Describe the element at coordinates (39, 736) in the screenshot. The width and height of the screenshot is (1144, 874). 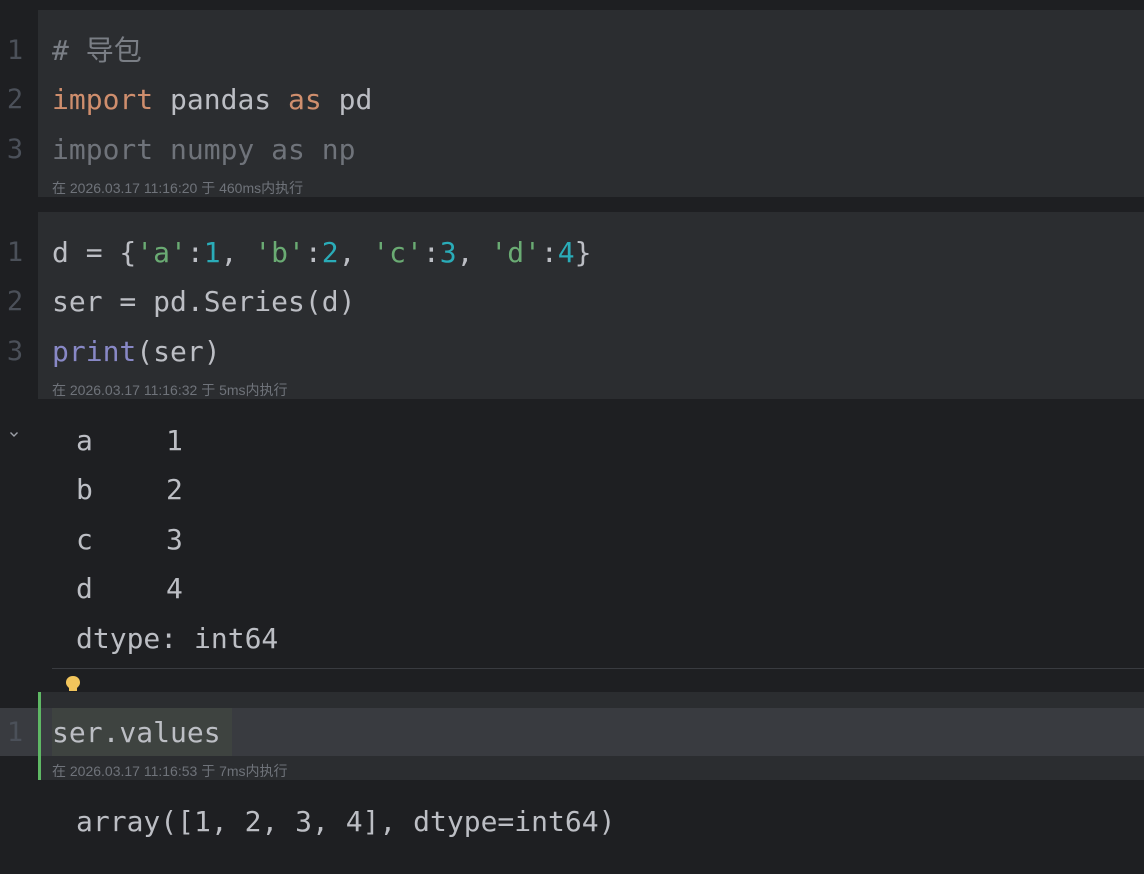
I see `active-cell-indicator` at that location.